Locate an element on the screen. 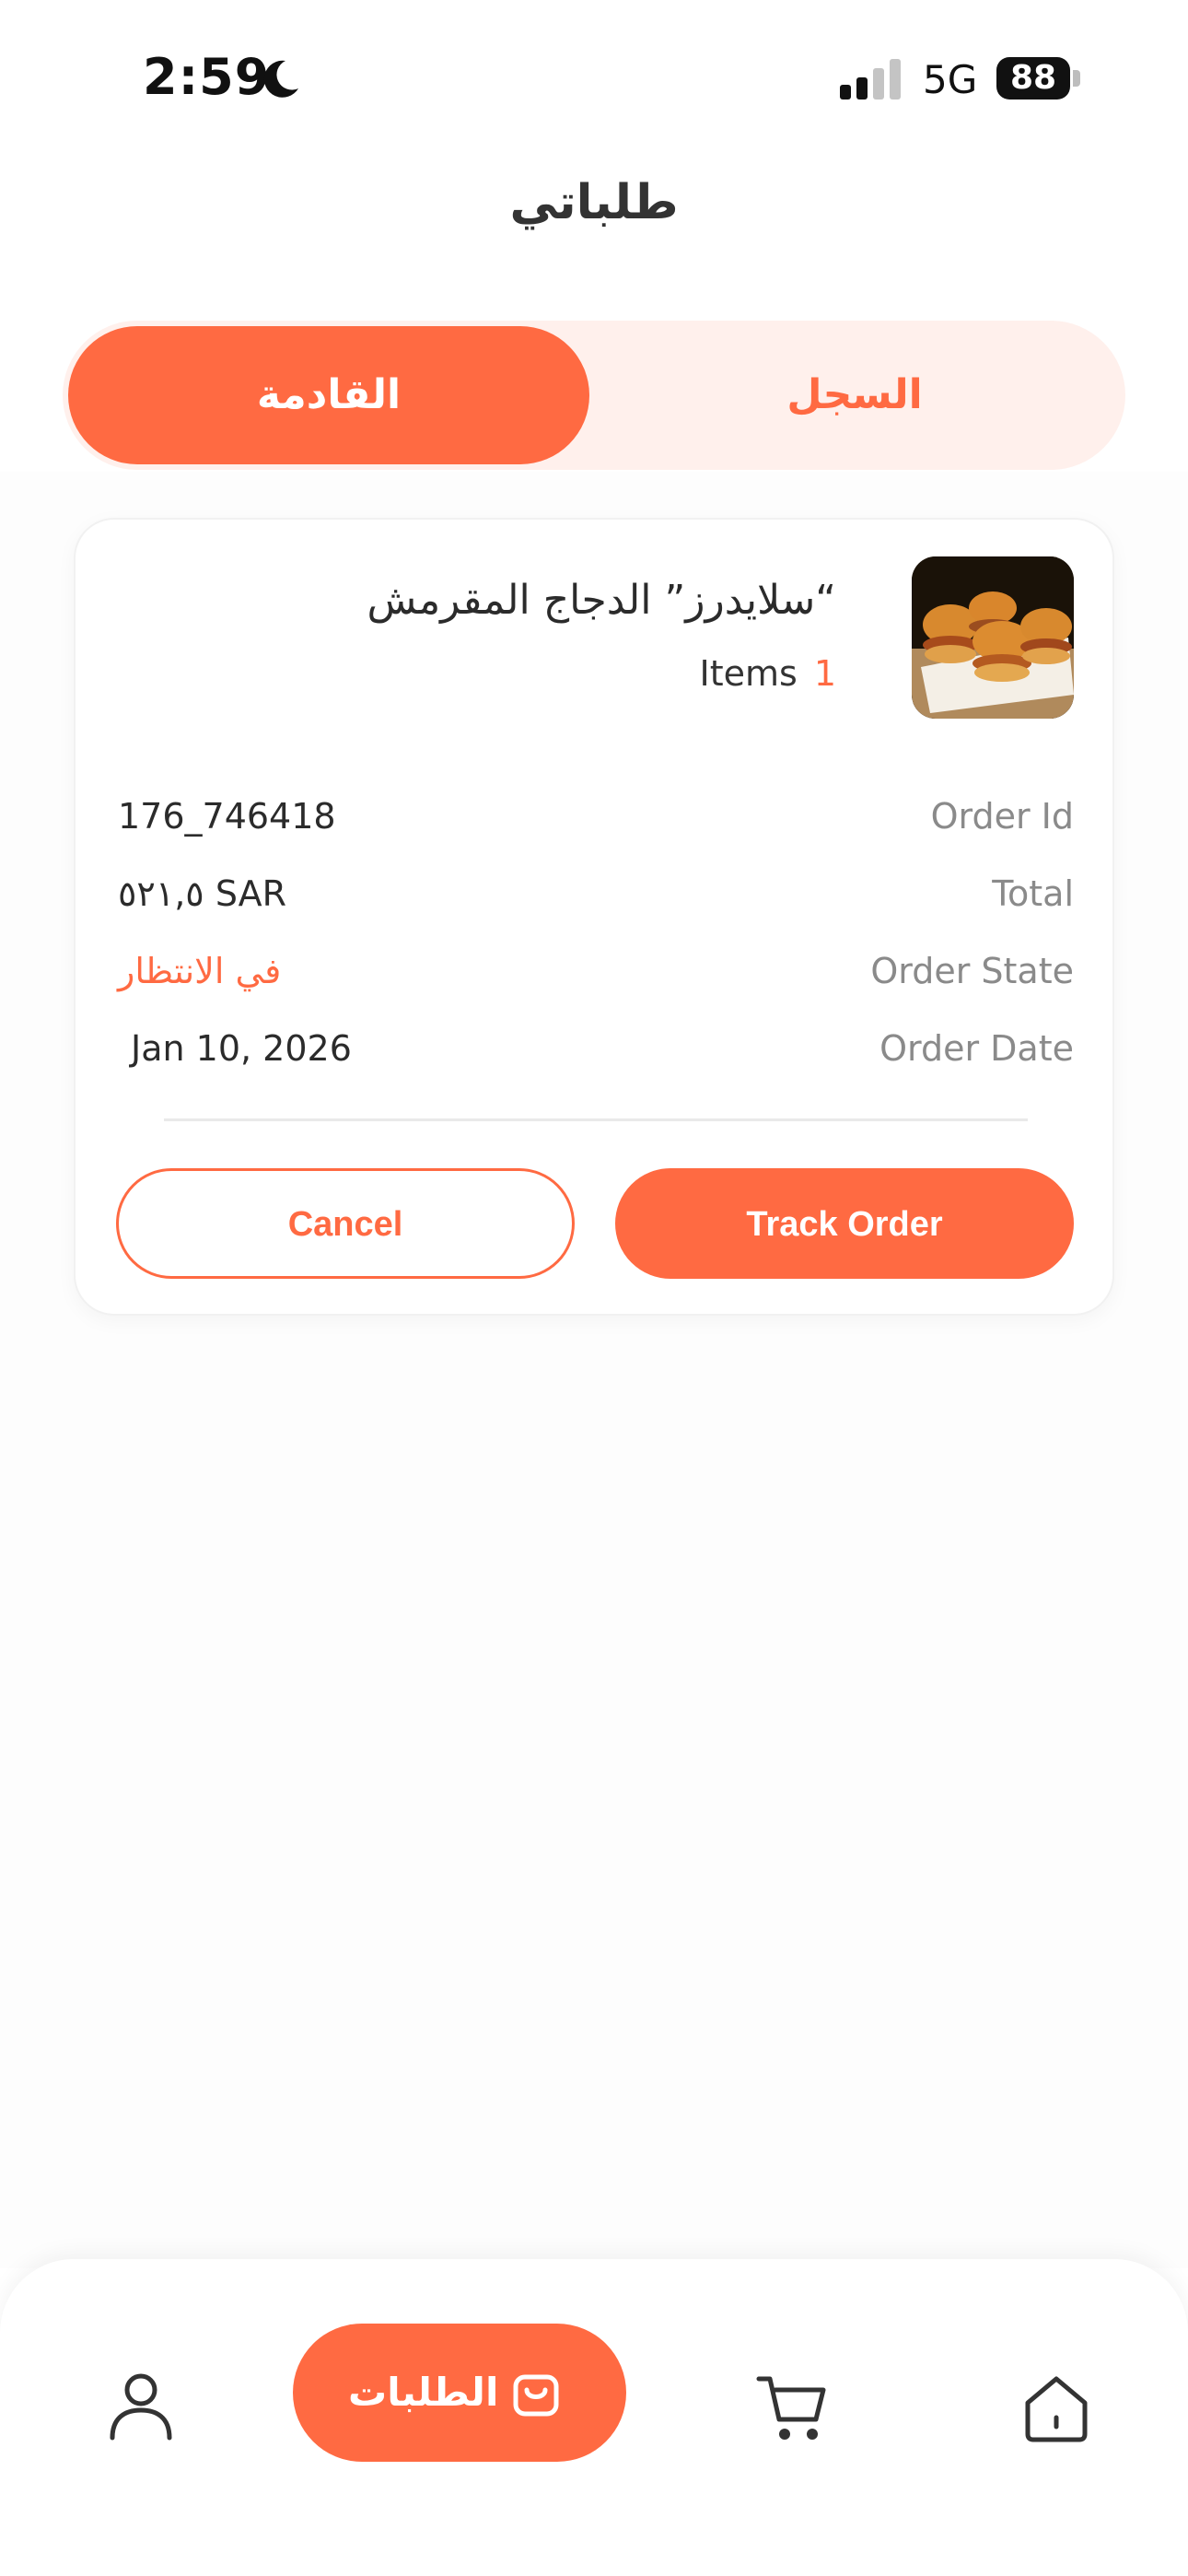  shopping-bag-icon is located at coordinates (536, 2395).